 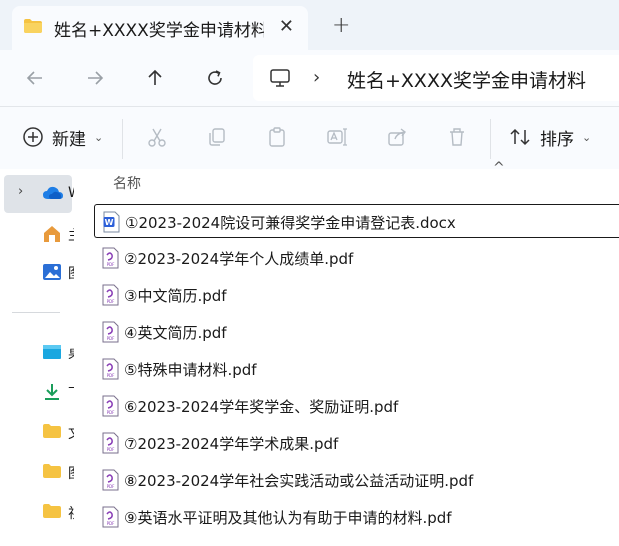 I want to click on close-tab-icon: ✕, so click(x=286, y=26).